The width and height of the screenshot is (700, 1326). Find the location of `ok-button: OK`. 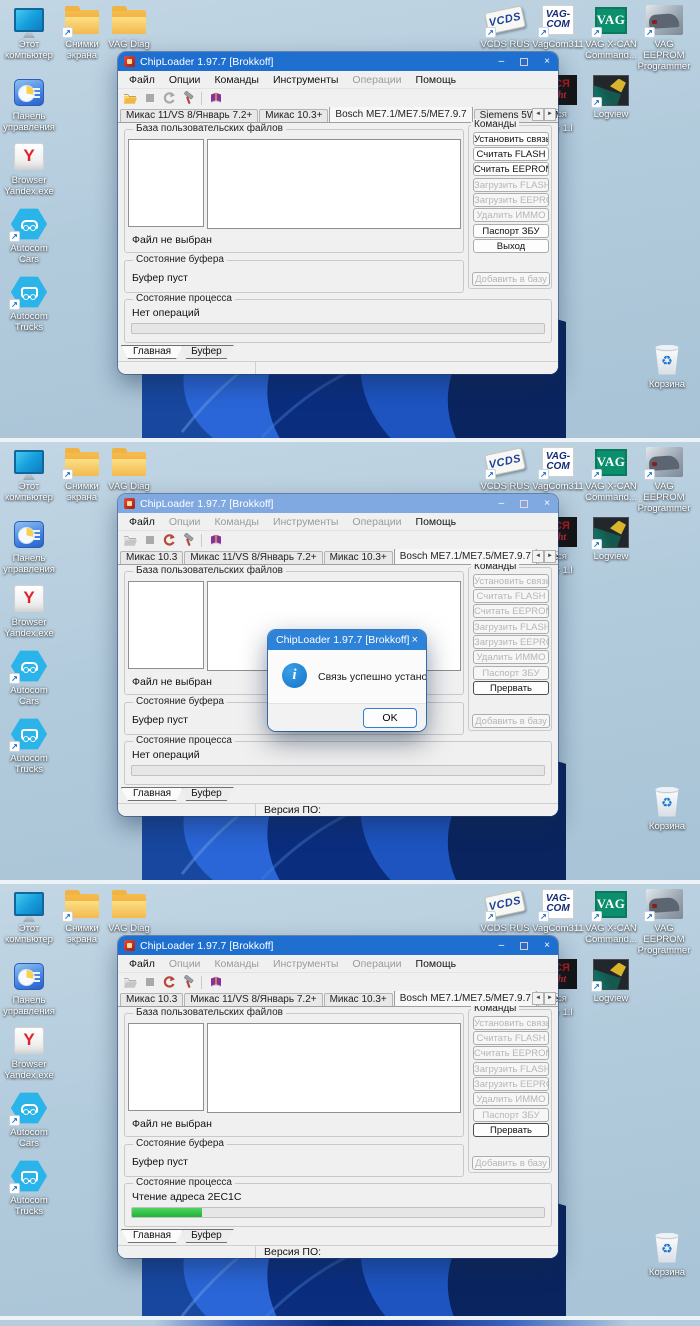

ok-button: OK is located at coordinates (390, 718).